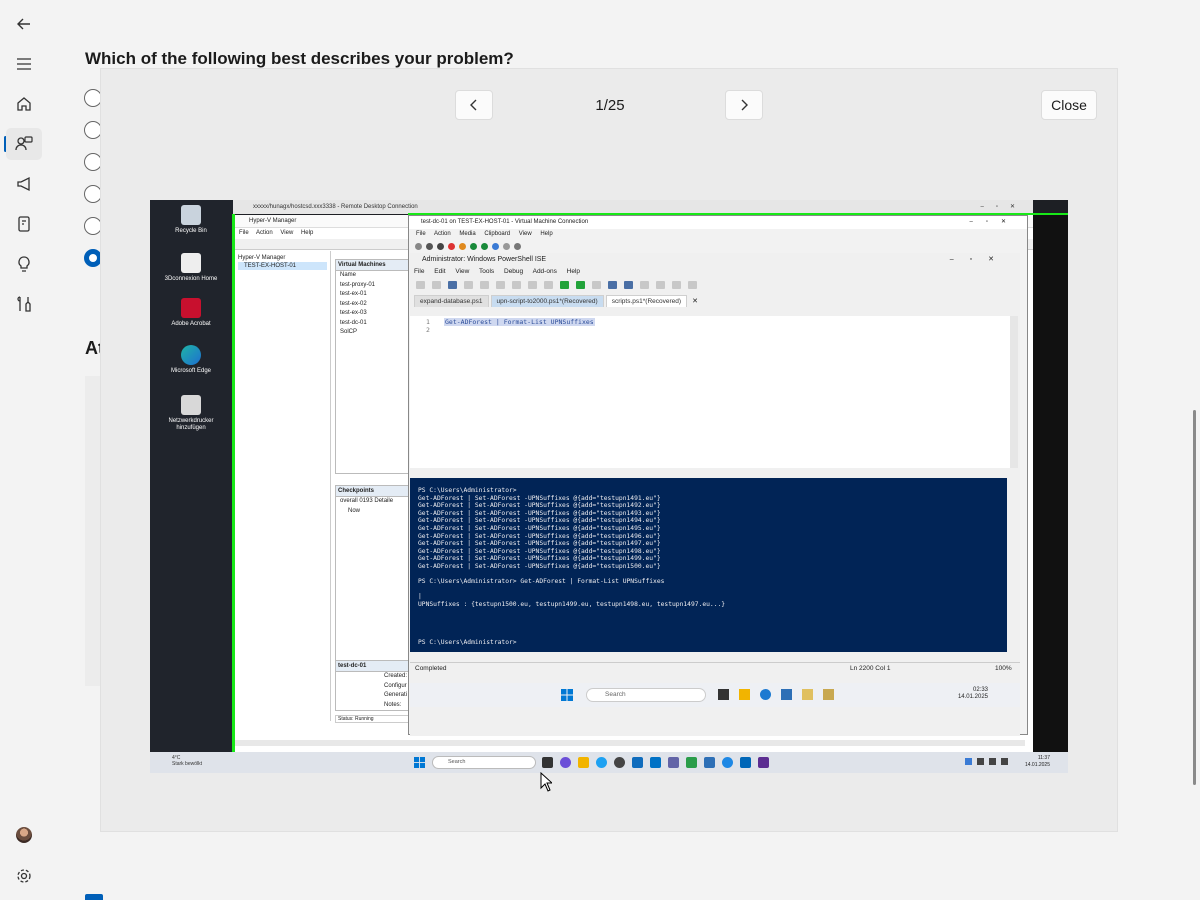 The image size is (1200, 900). What do you see at coordinates (24, 64) in the screenshot?
I see `menu-button` at bounding box center [24, 64].